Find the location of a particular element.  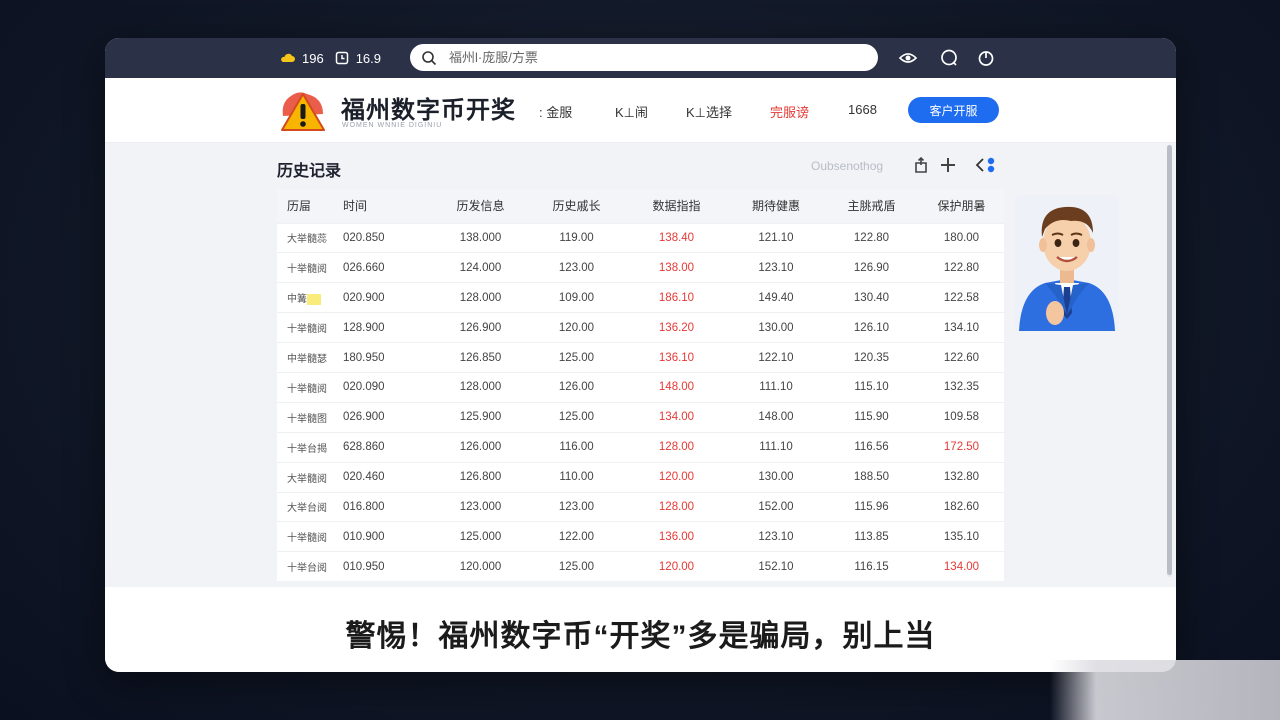

cell-text: 020.090 is located at coordinates (364, 387).